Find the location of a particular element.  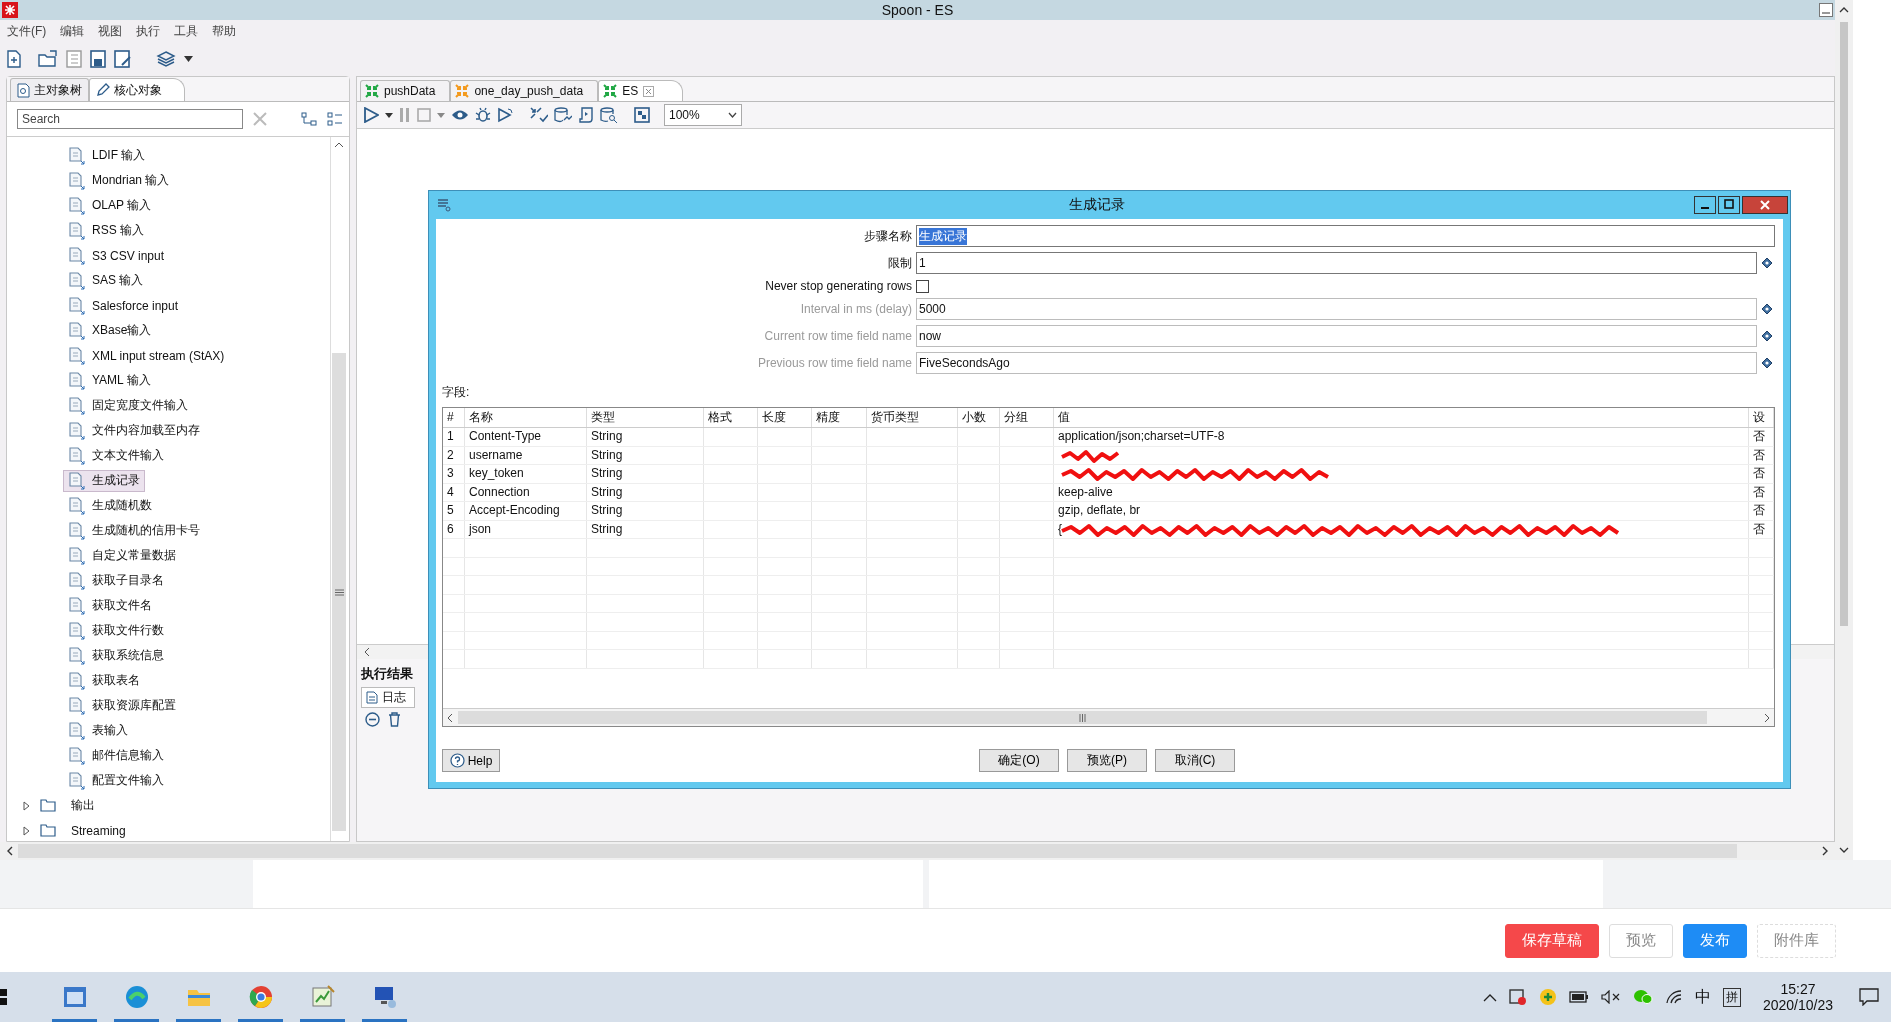

tree-item: 获取资源库配置 is located at coordinates (122, 705).